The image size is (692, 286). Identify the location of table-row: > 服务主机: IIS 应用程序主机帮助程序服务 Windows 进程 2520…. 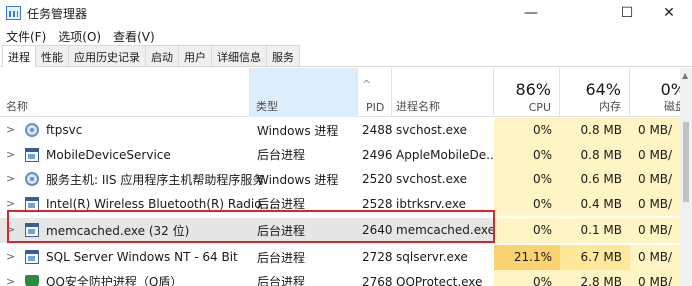
(340, 179).